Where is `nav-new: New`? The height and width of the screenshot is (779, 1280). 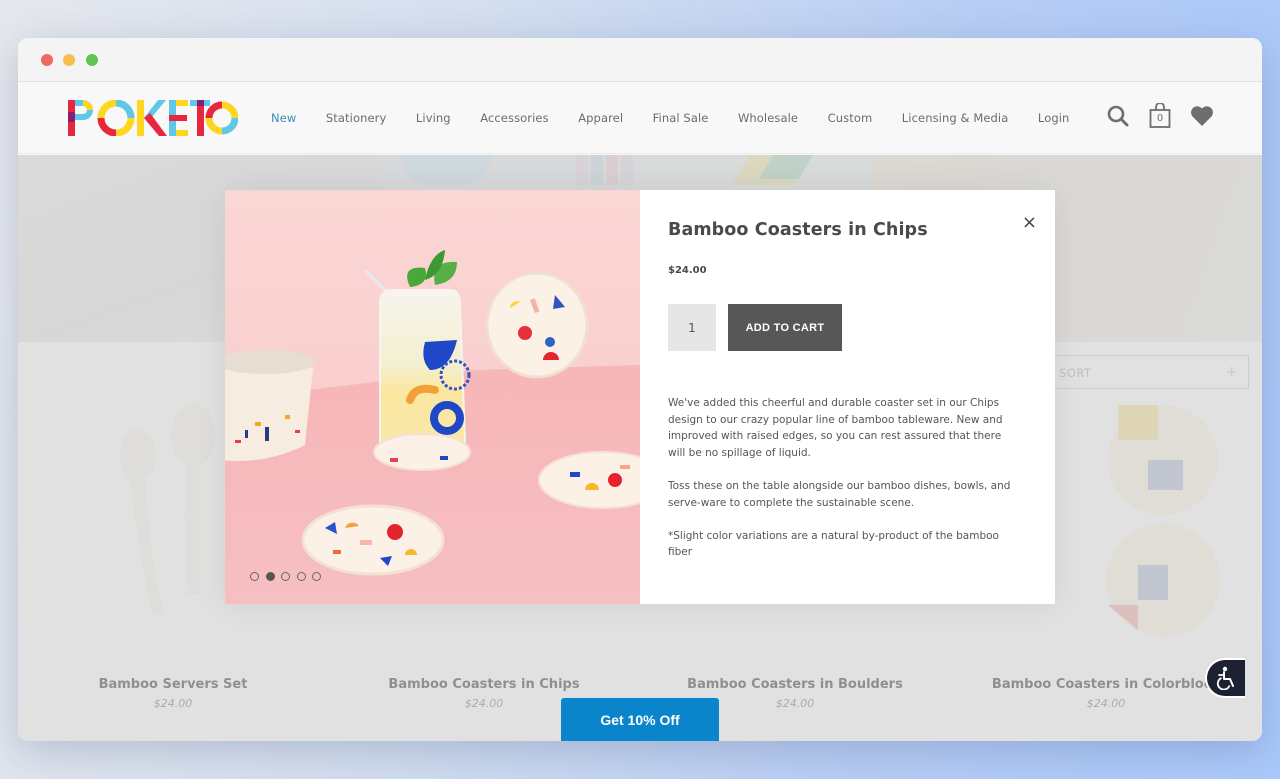 nav-new: New is located at coordinates (283, 118).